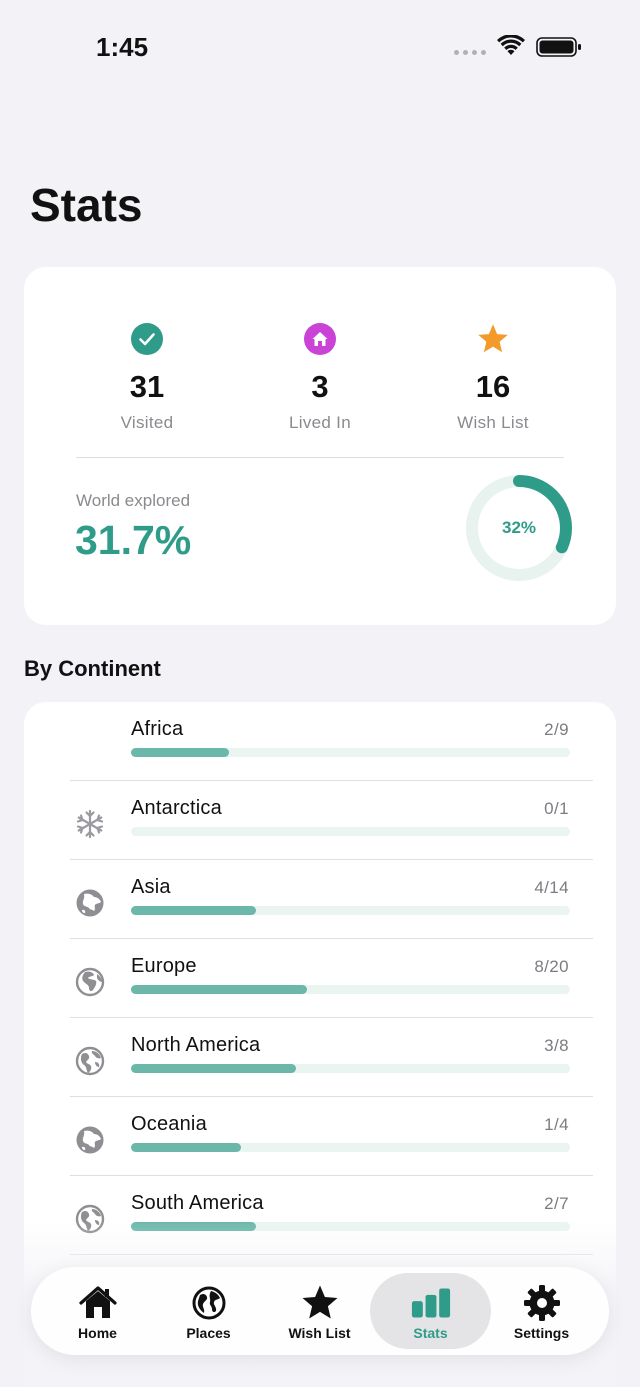 The width and height of the screenshot is (640, 1387). Describe the element at coordinates (133, 500) in the screenshot. I see `world-explored-label: World explored` at that location.